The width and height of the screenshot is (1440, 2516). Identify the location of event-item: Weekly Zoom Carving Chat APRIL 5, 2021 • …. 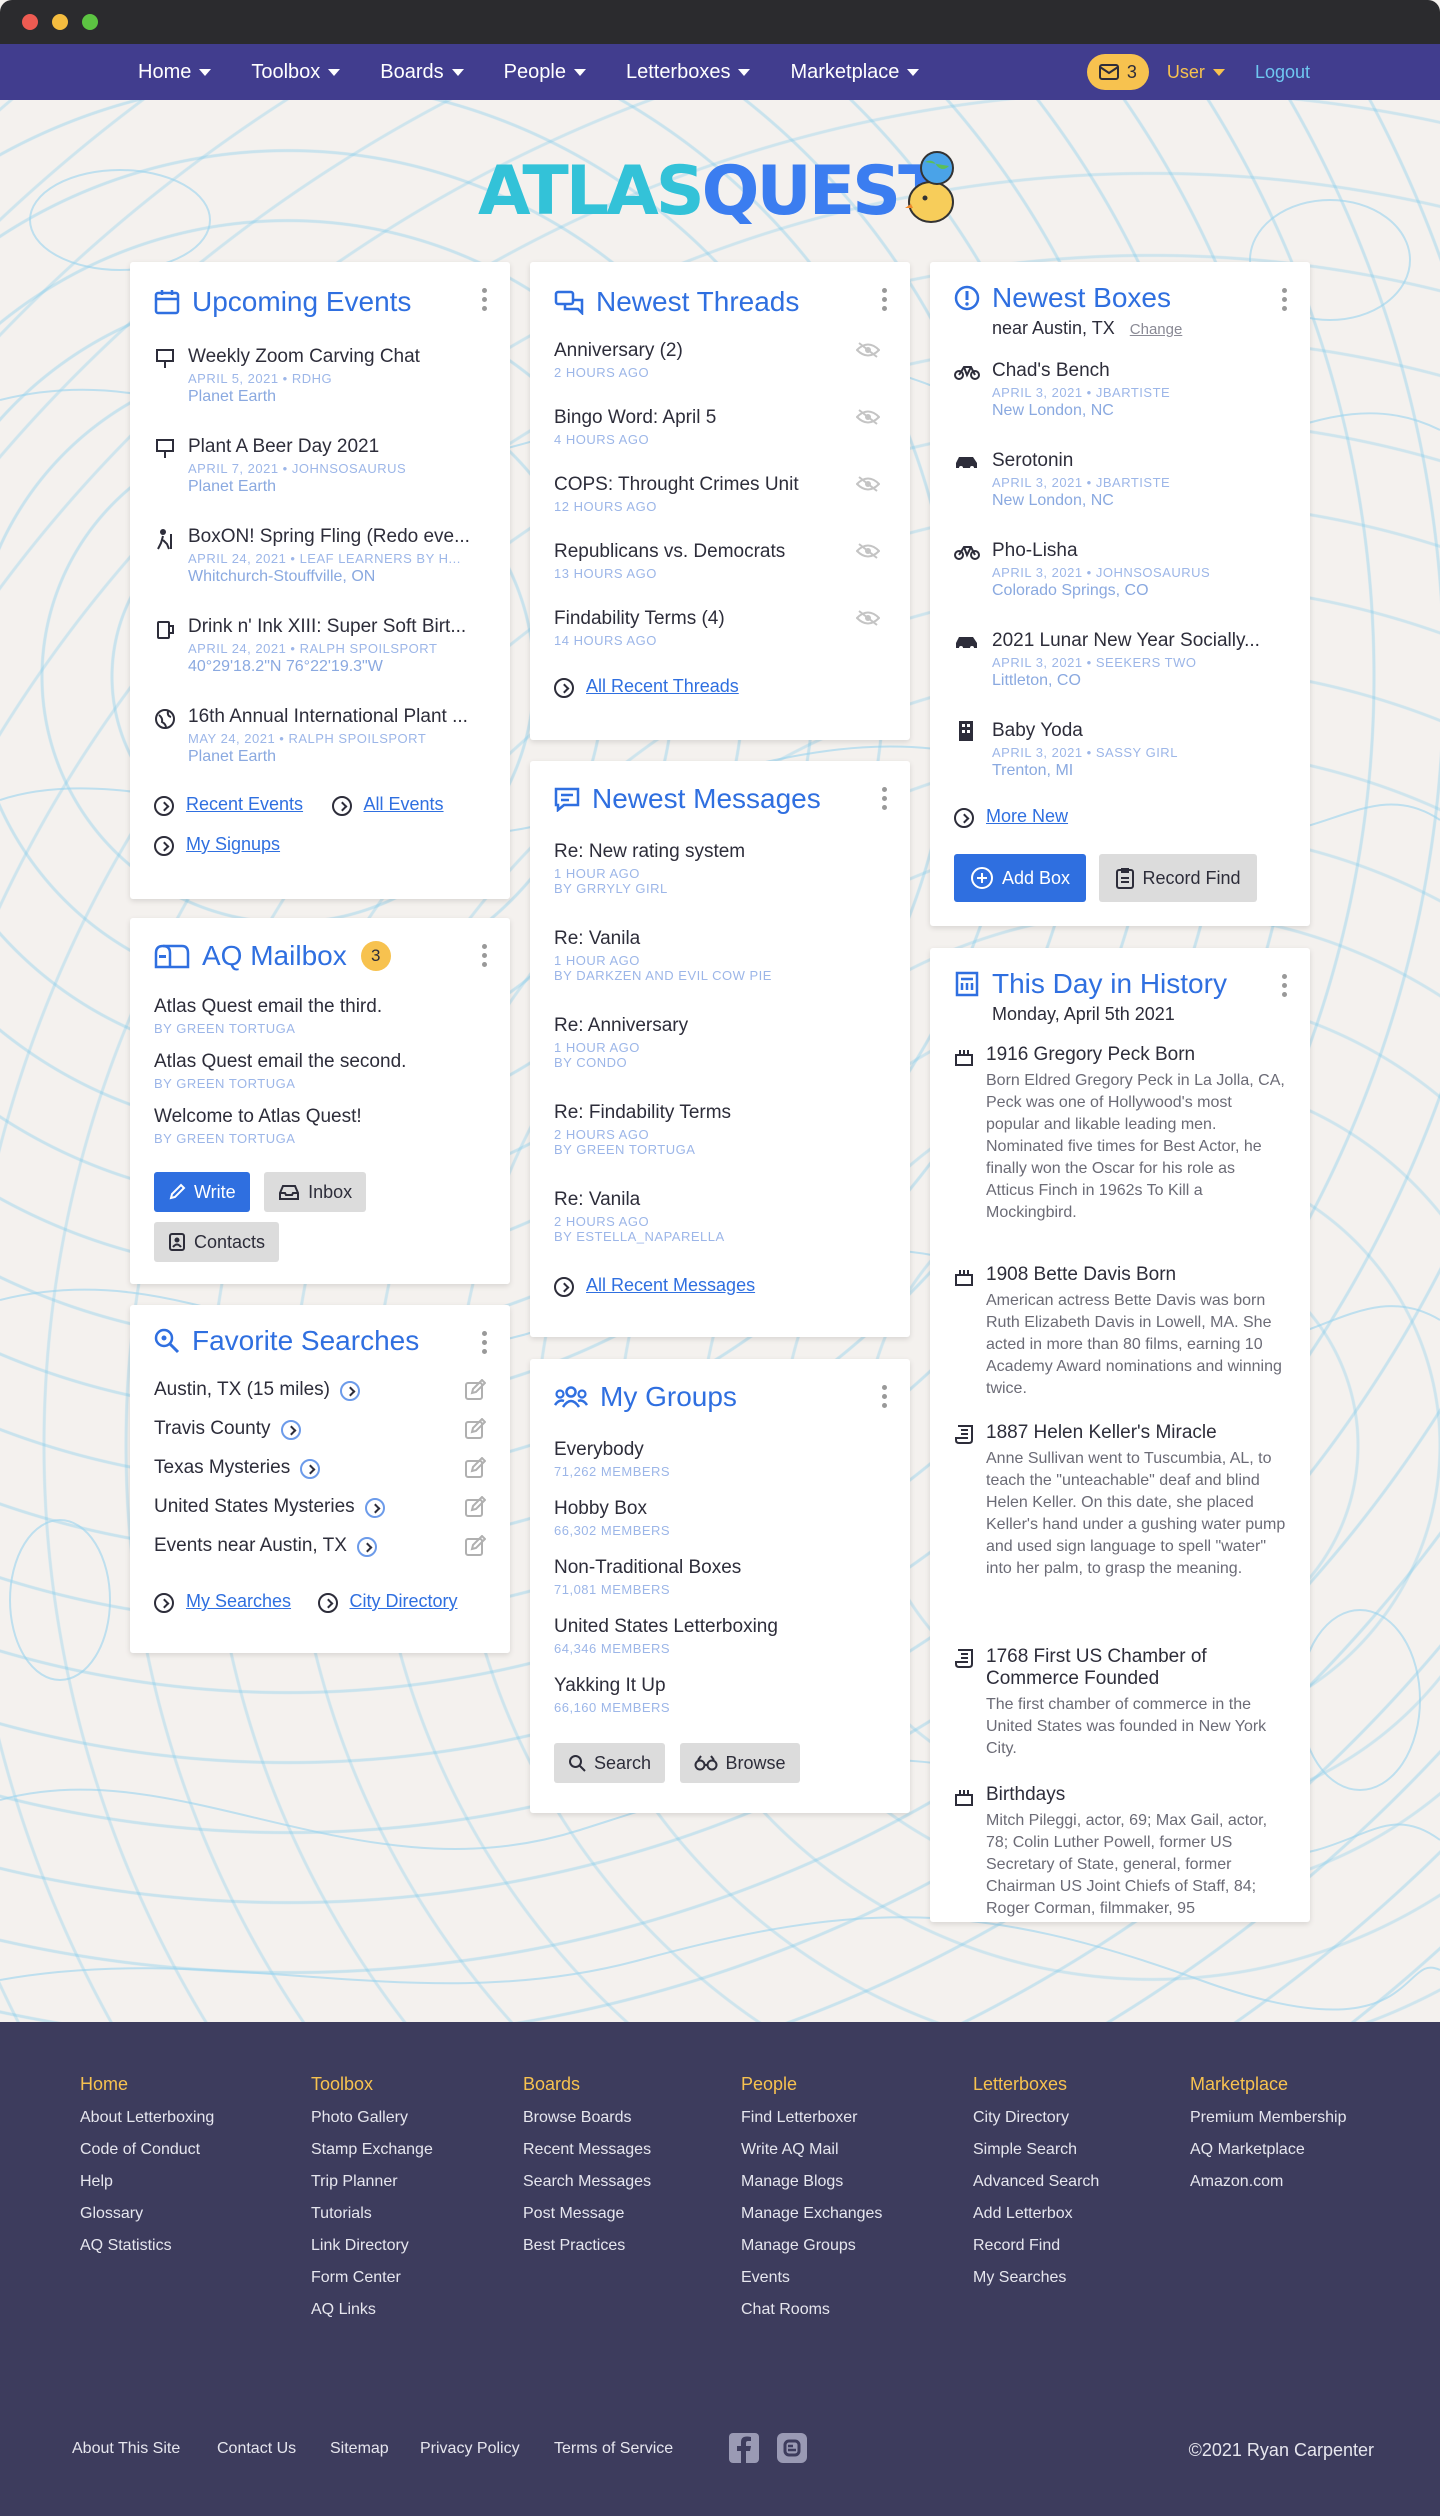
(320, 376).